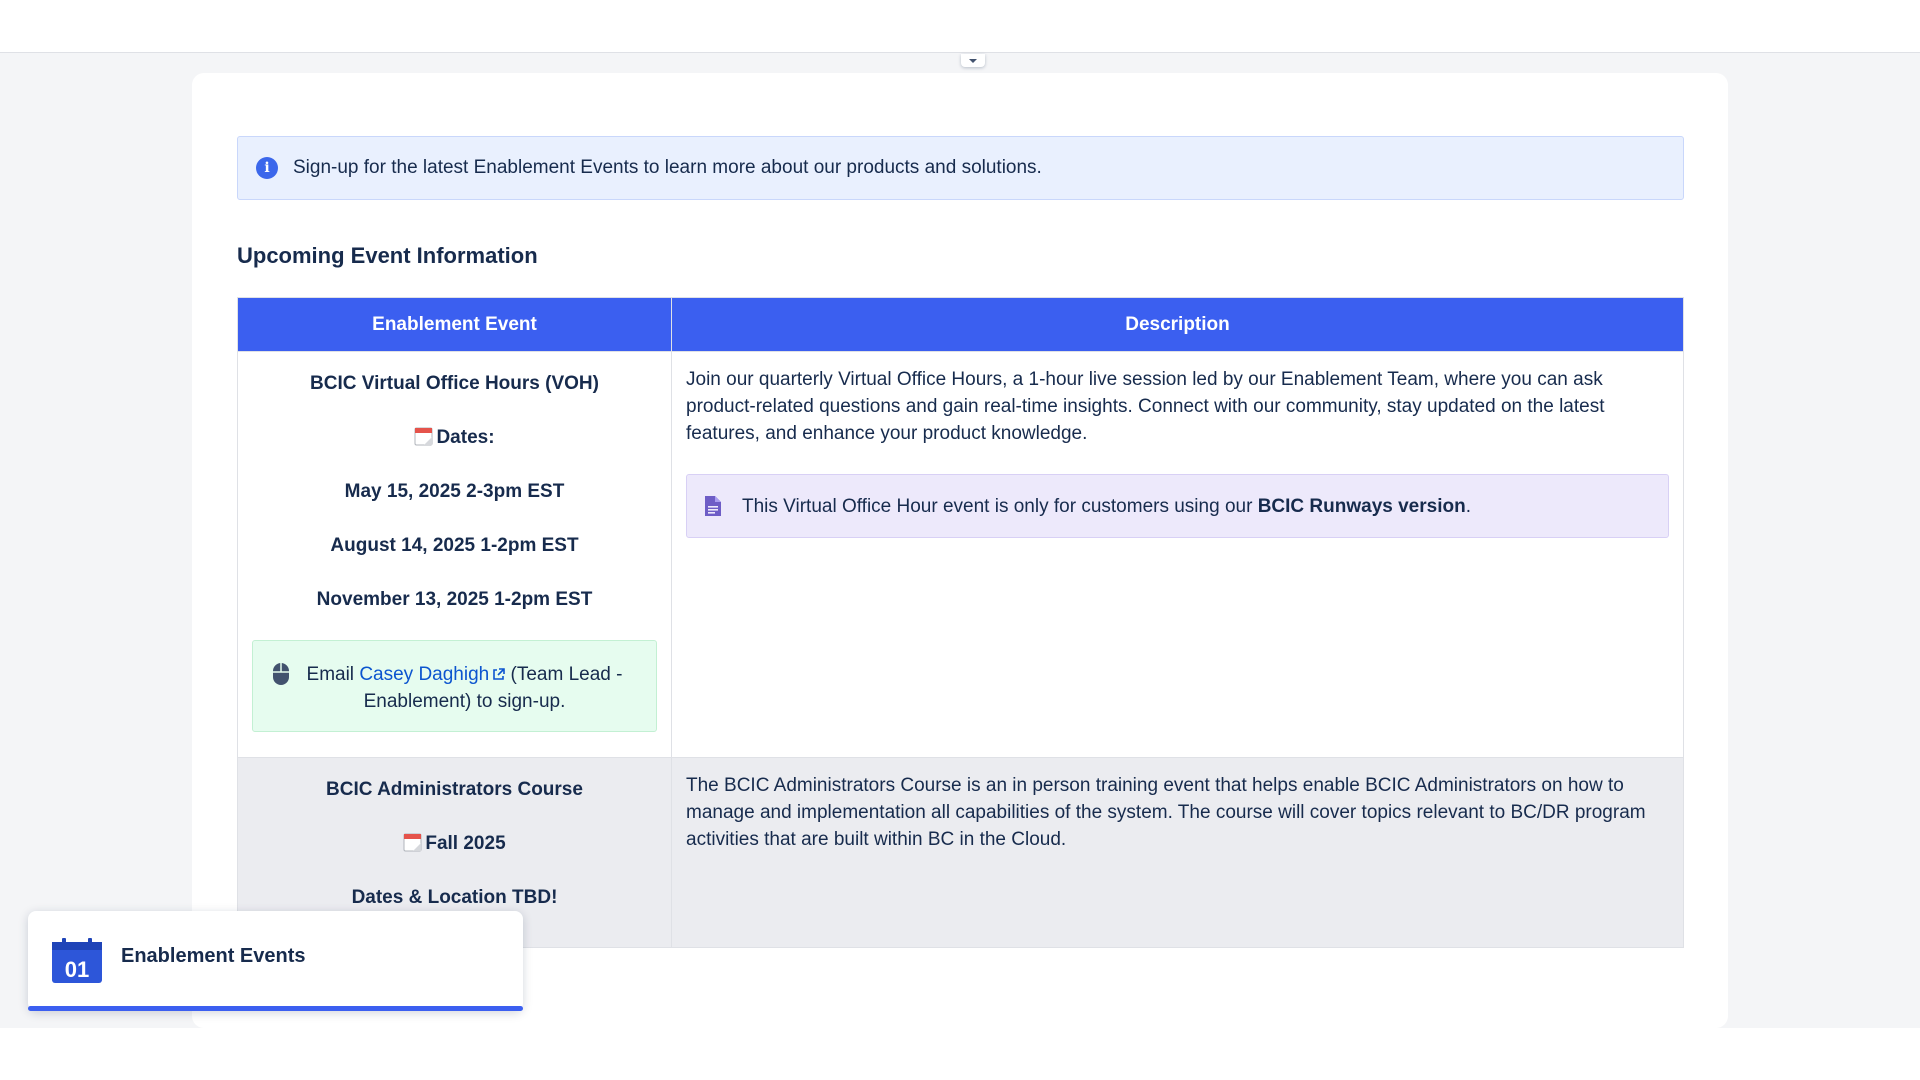 The width and height of the screenshot is (1920, 1080). Describe the element at coordinates (275, 1008) in the screenshot. I see `progress-underline` at that location.